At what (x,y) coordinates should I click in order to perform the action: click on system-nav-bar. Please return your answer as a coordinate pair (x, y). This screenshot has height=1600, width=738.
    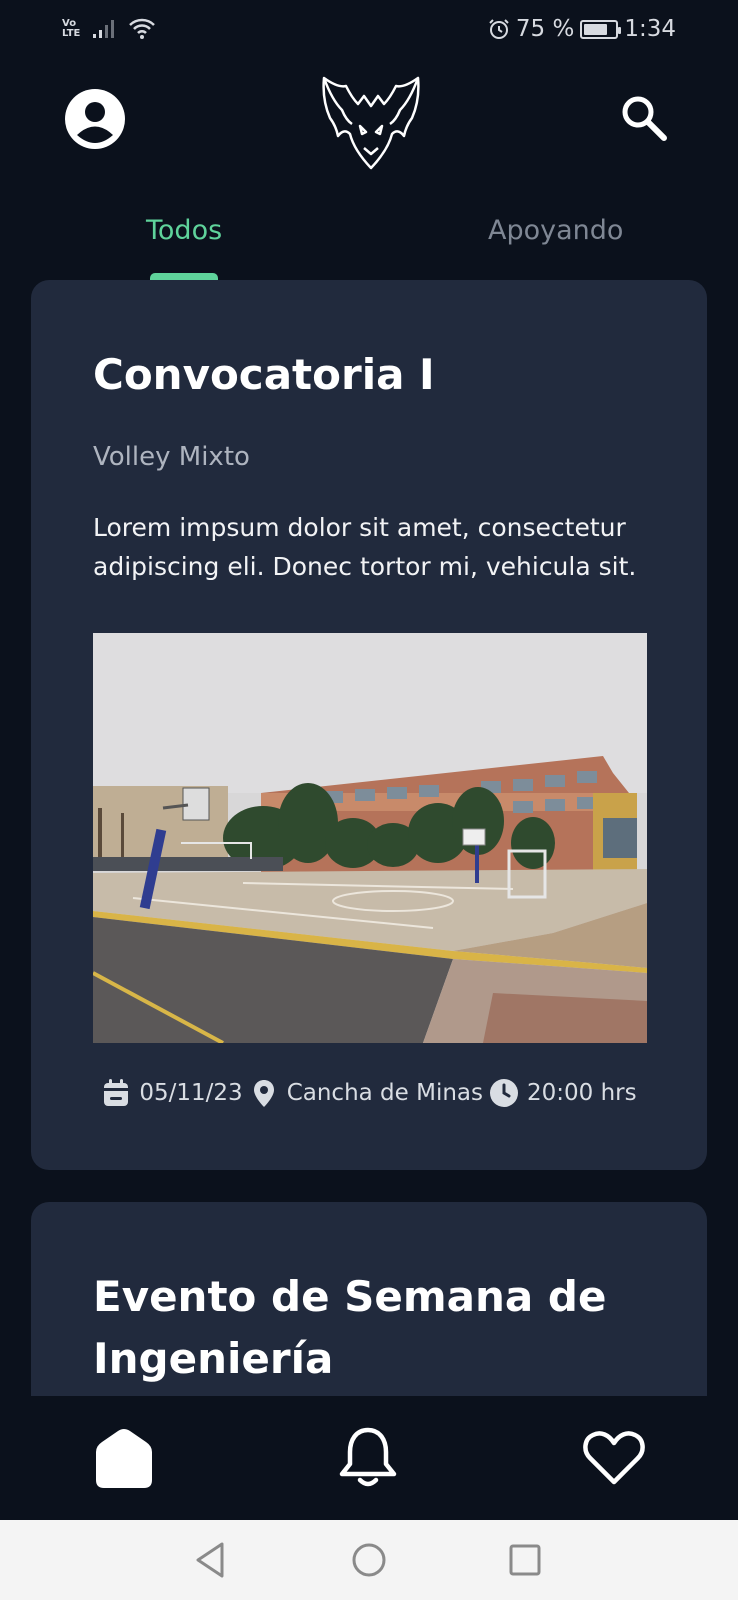
    Looking at the image, I should click on (369, 1560).